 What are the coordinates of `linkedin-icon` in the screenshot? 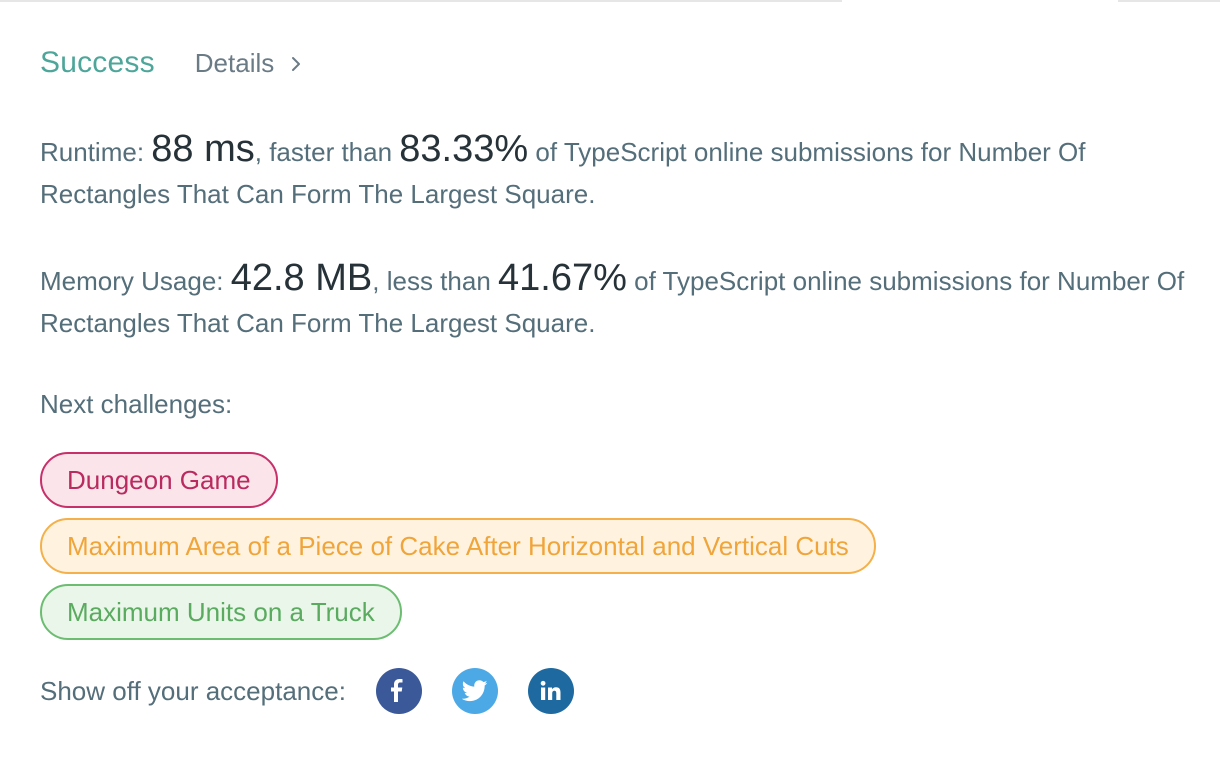 It's located at (550, 691).